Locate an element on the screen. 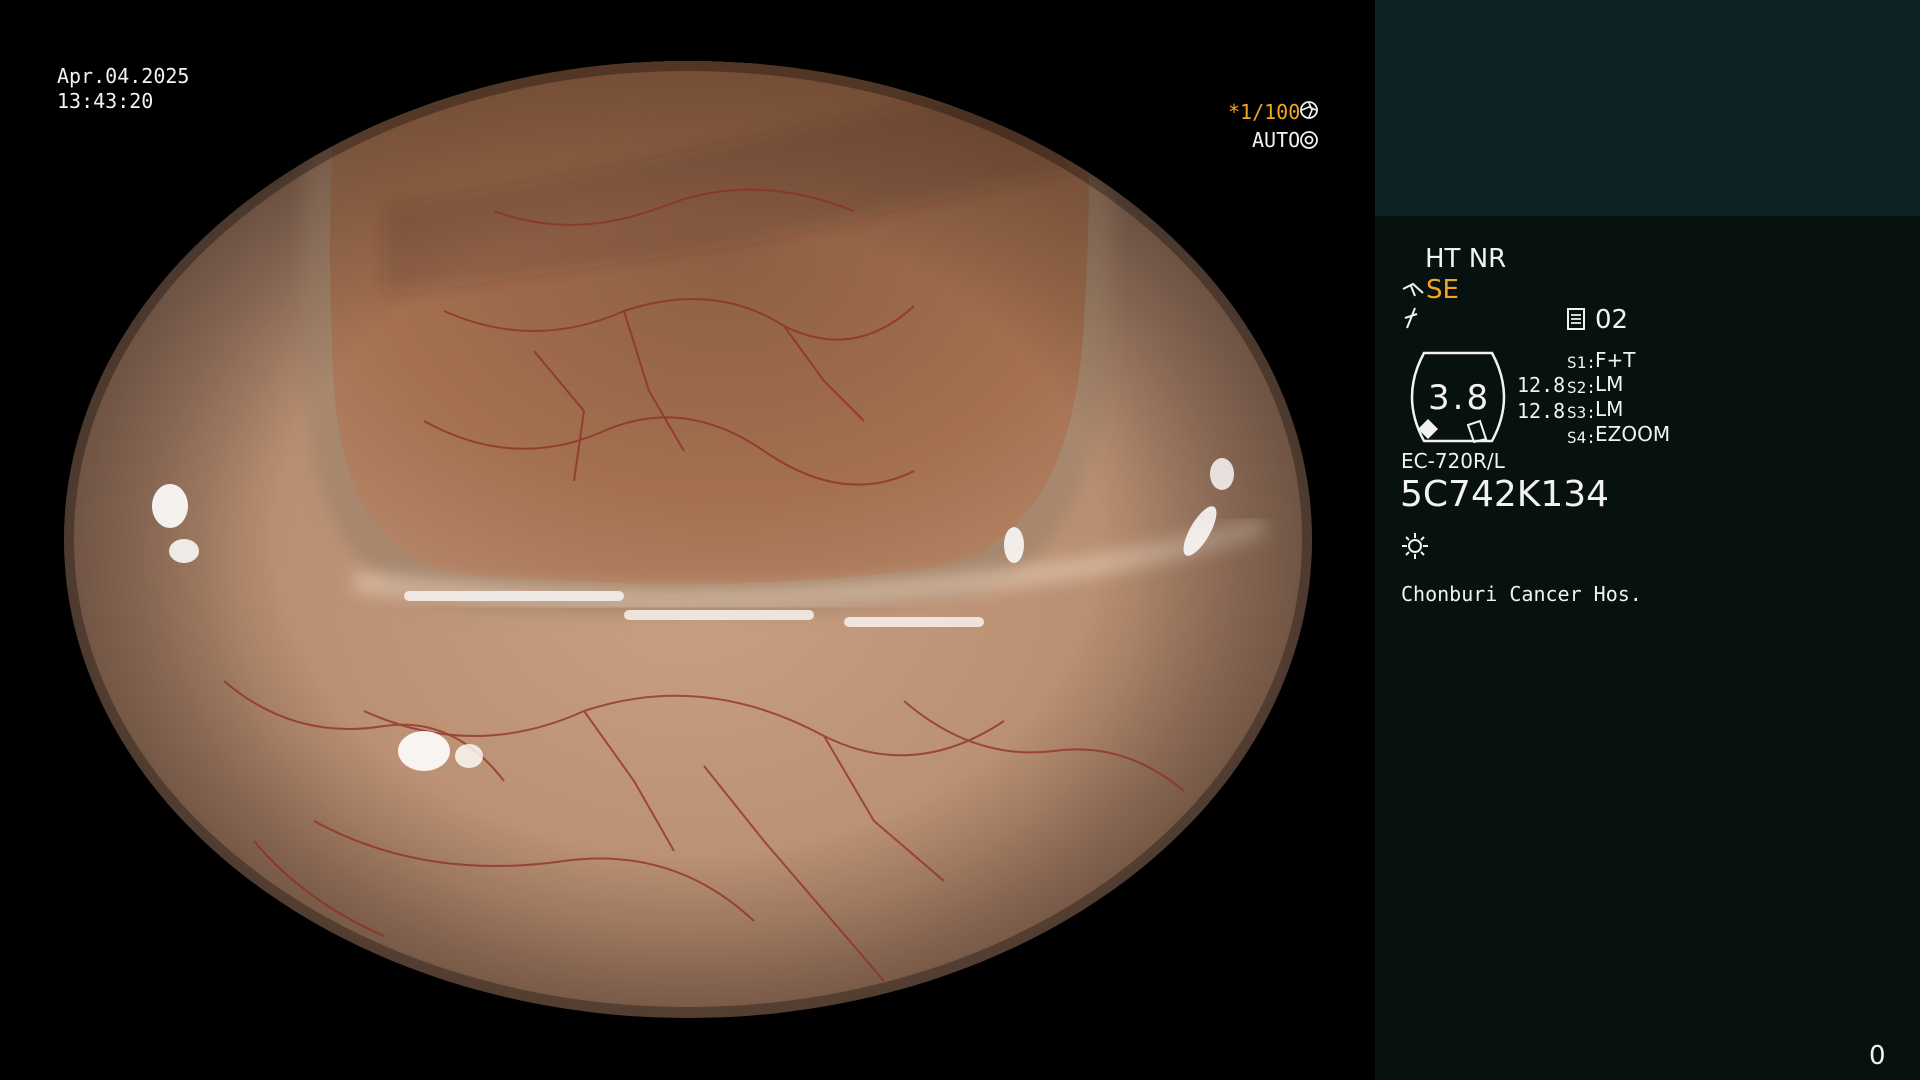 The width and height of the screenshot is (1920, 1080). s2-label: S2: is located at coordinates (1581, 387).